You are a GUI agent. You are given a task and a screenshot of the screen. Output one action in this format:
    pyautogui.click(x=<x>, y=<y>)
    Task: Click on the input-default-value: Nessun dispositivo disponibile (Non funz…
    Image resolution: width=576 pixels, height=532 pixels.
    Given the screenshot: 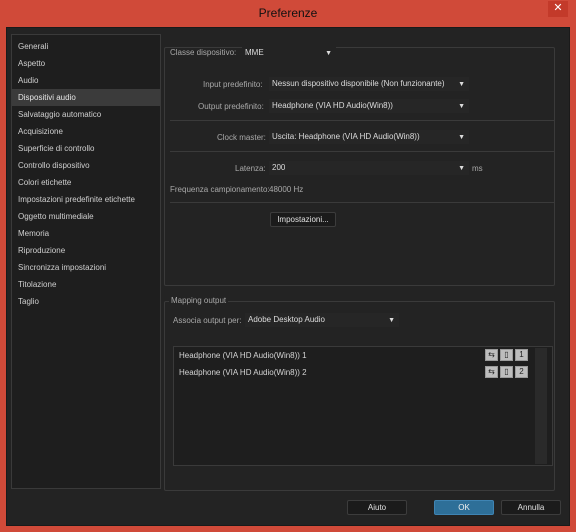 What is the action you would take?
    pyautogui.click(x=358, y=83)
    